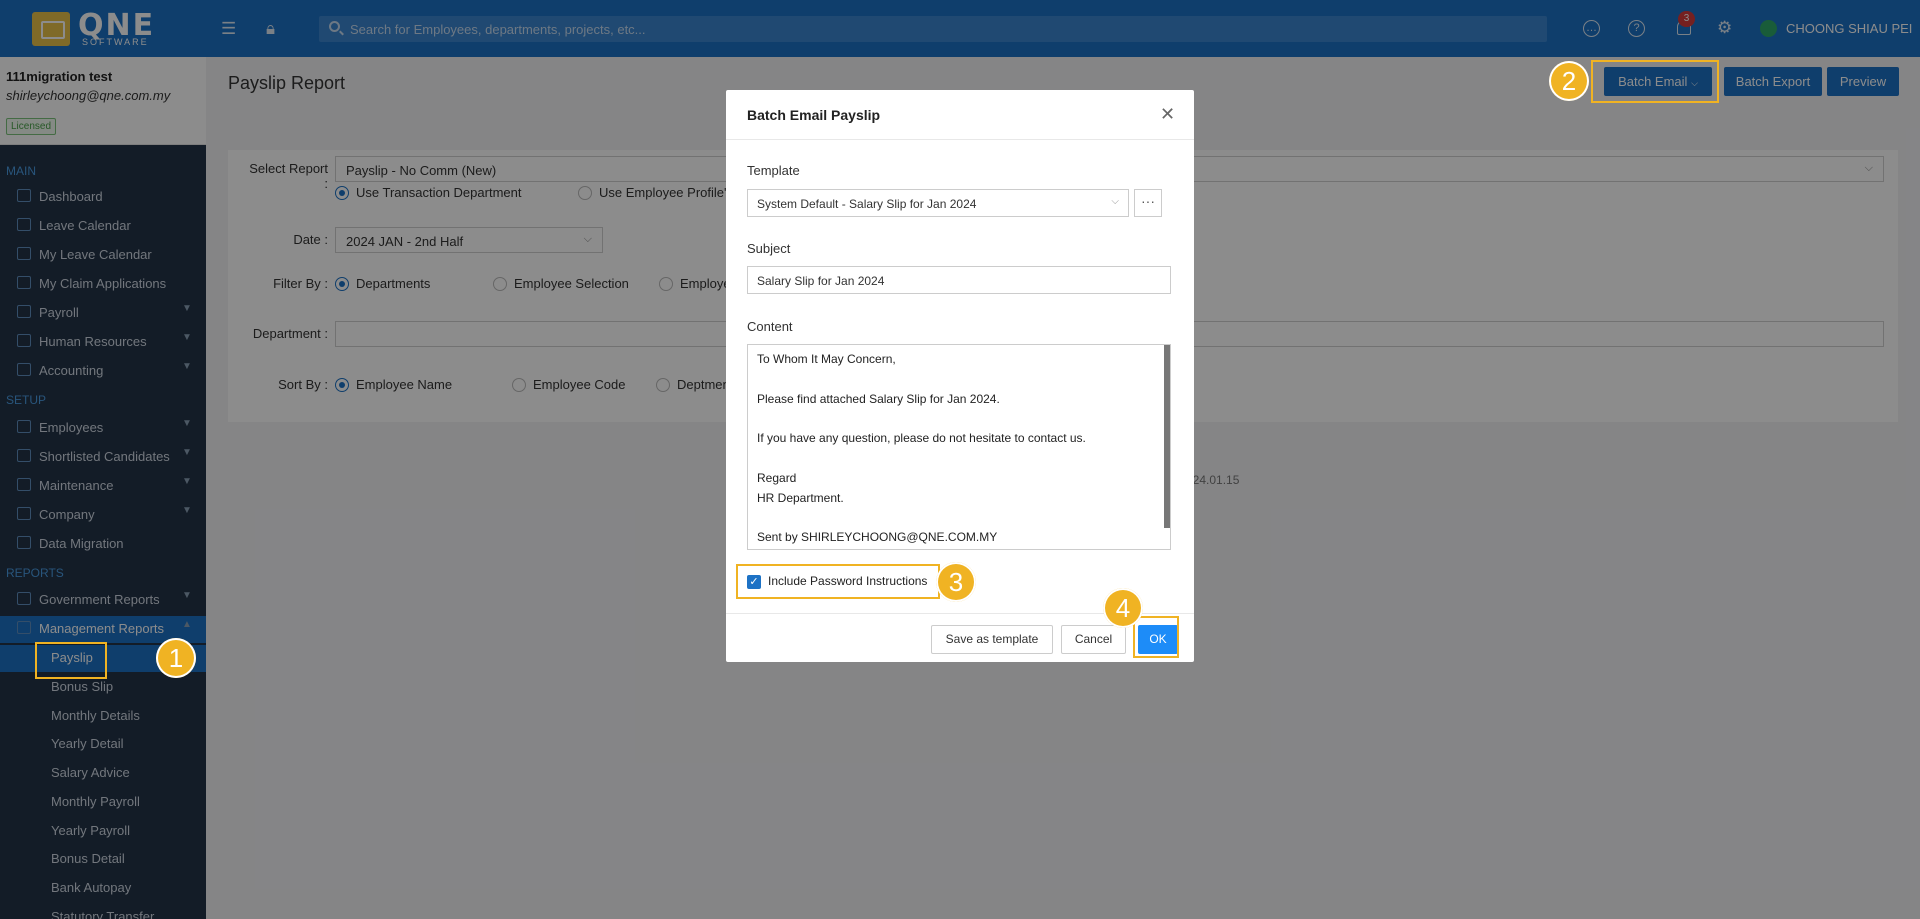  Describe the element at coordinates (1167, 114) in the screenshot. I see `close-icon: ✕` at that location.